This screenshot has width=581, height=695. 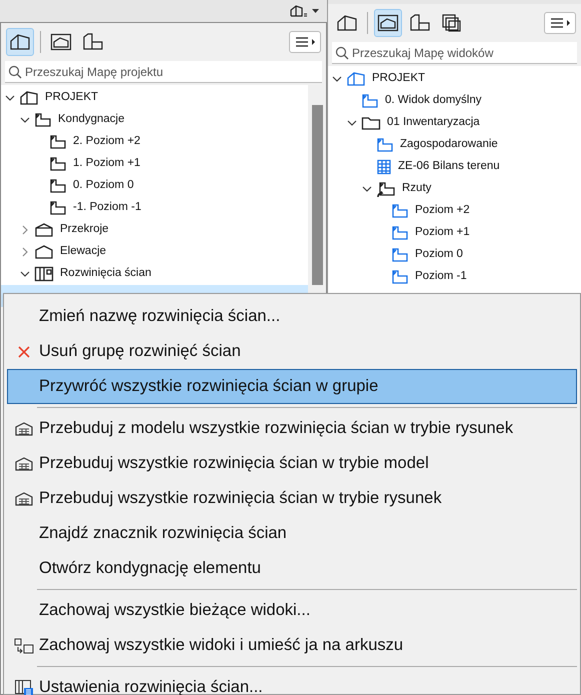 I want to click on search-field: Przeszukaj Mapę widoków, so click(x=454, y=53).